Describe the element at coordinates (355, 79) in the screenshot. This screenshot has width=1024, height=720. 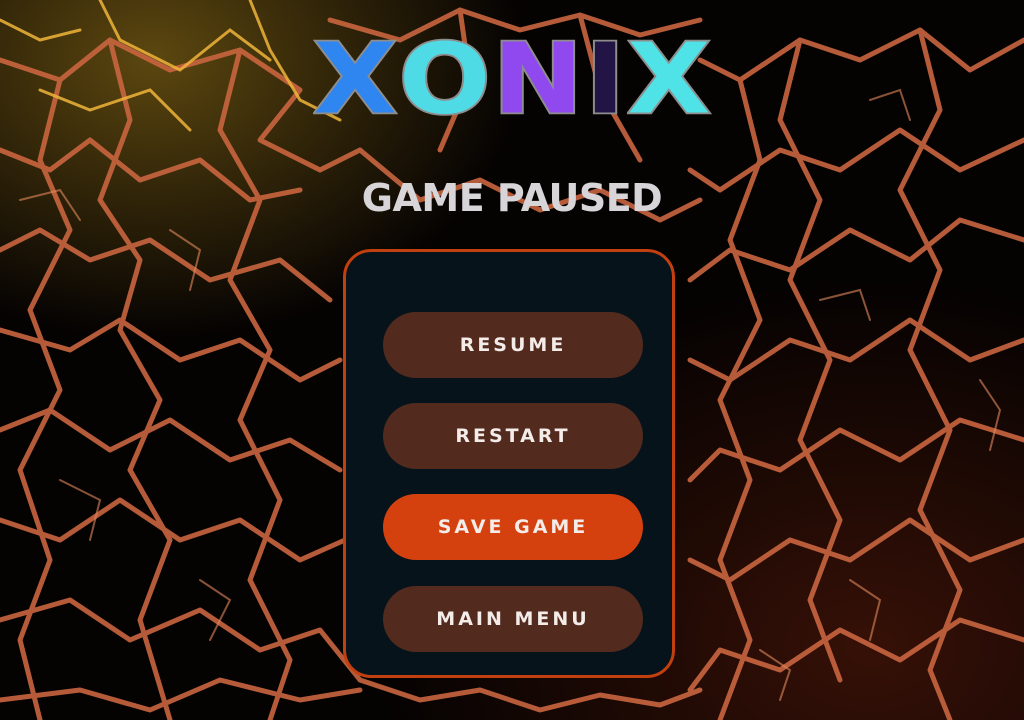
I see `logo-letter-x1: X` at that location.